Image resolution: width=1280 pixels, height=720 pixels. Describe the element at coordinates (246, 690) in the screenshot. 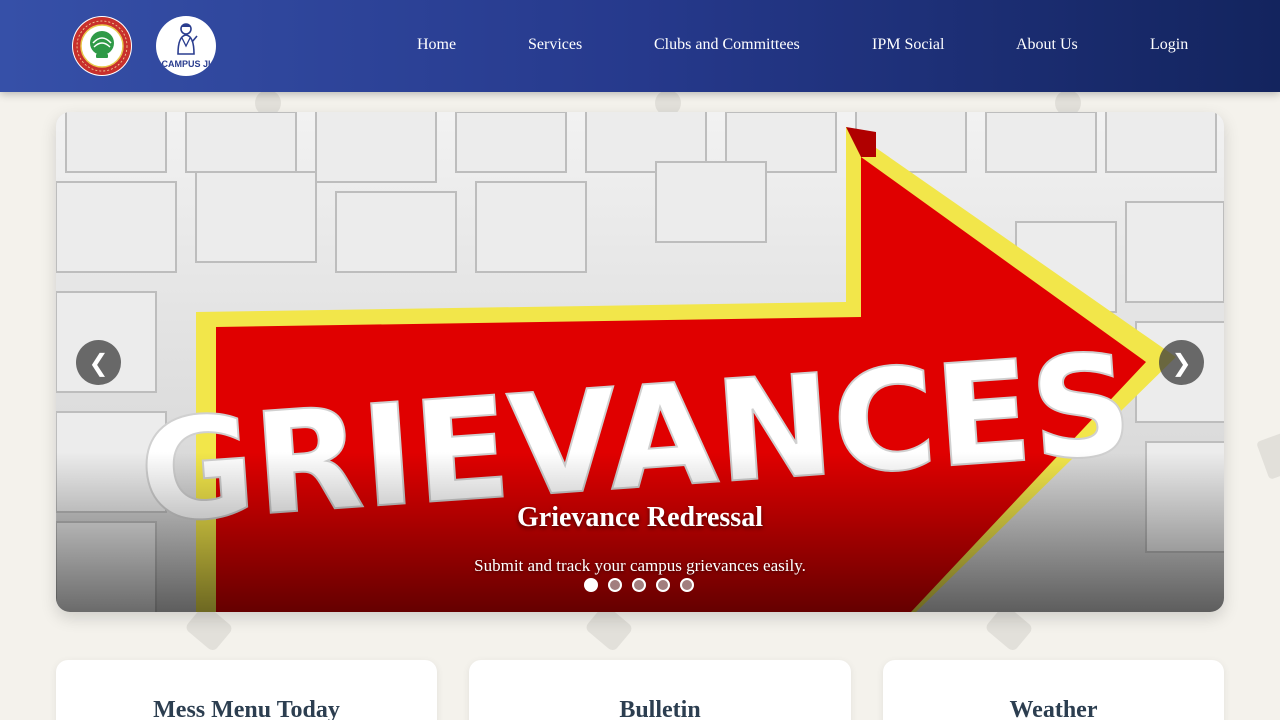

I see `mess-menu-card: Mess Menu Today` at that location.